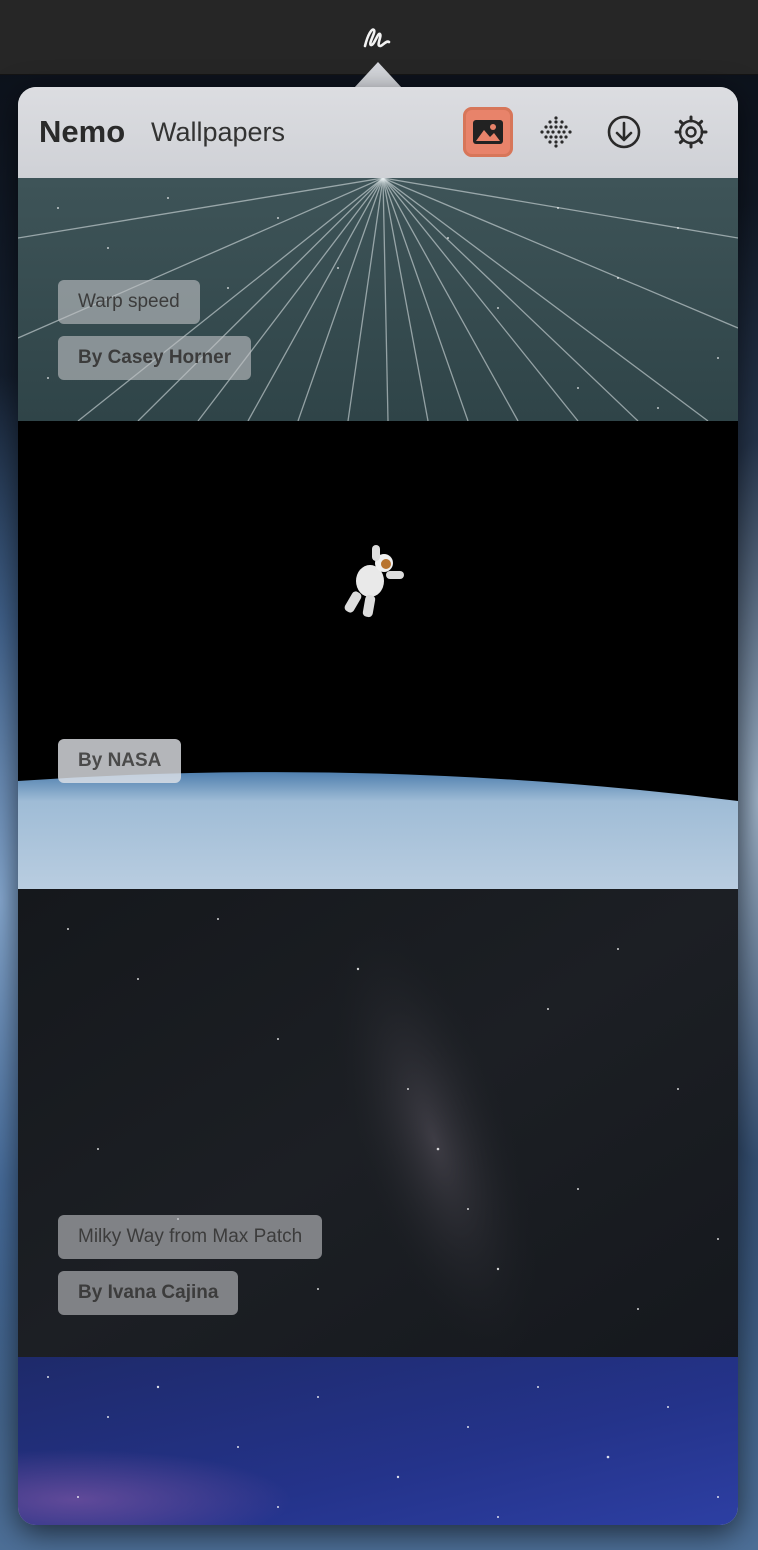 This screenshot has width=758, height=1550. I want to click on settings-button, so click(691, 132).